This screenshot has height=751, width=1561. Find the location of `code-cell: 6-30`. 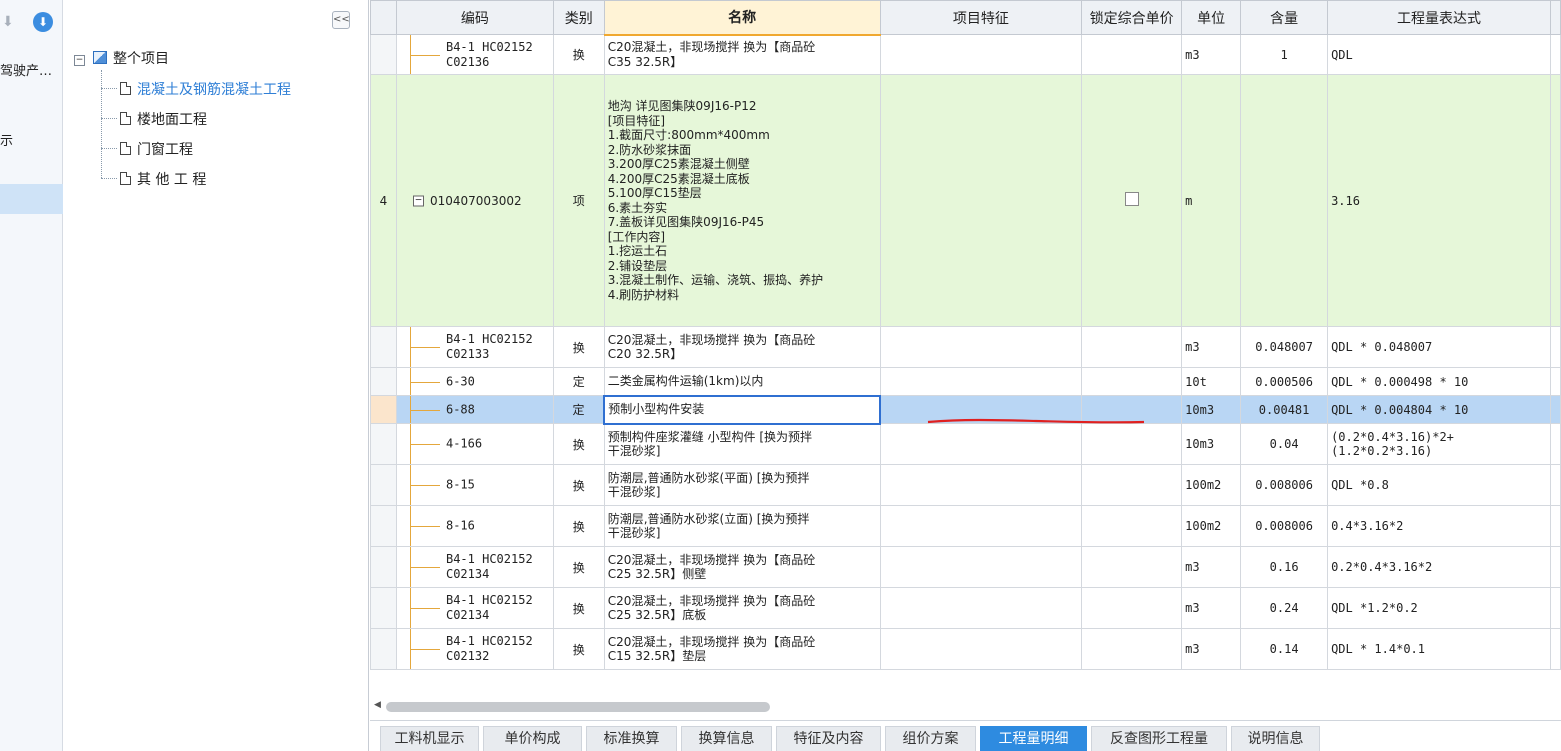

code-cell: 6-30 is located at coordinates (474, 381).